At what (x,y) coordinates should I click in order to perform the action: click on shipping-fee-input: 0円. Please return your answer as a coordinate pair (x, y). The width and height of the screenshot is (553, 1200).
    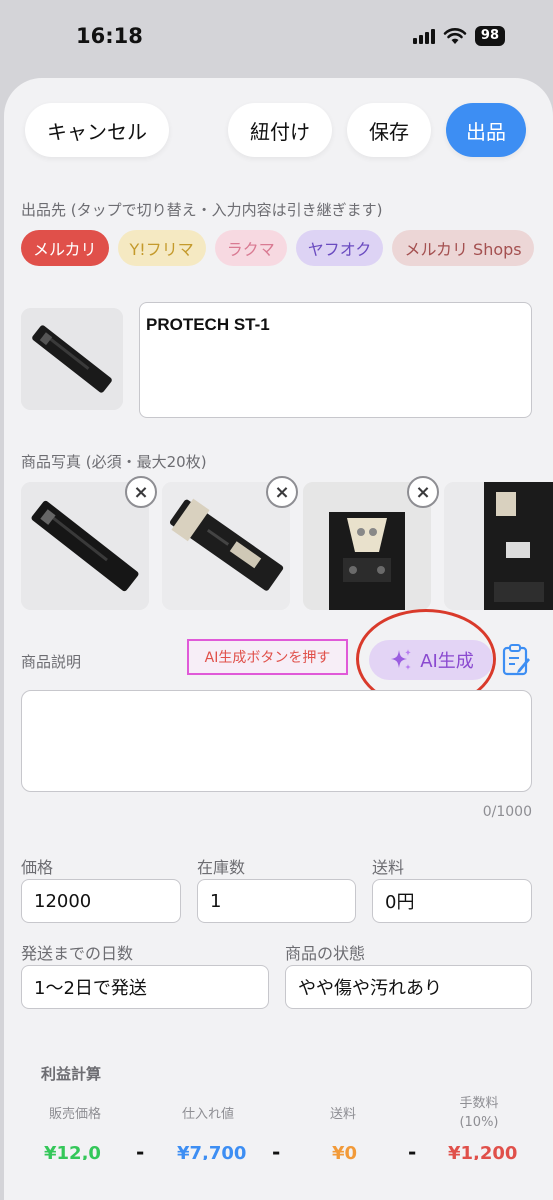
    Looking at the image, I should click on (452, 901).